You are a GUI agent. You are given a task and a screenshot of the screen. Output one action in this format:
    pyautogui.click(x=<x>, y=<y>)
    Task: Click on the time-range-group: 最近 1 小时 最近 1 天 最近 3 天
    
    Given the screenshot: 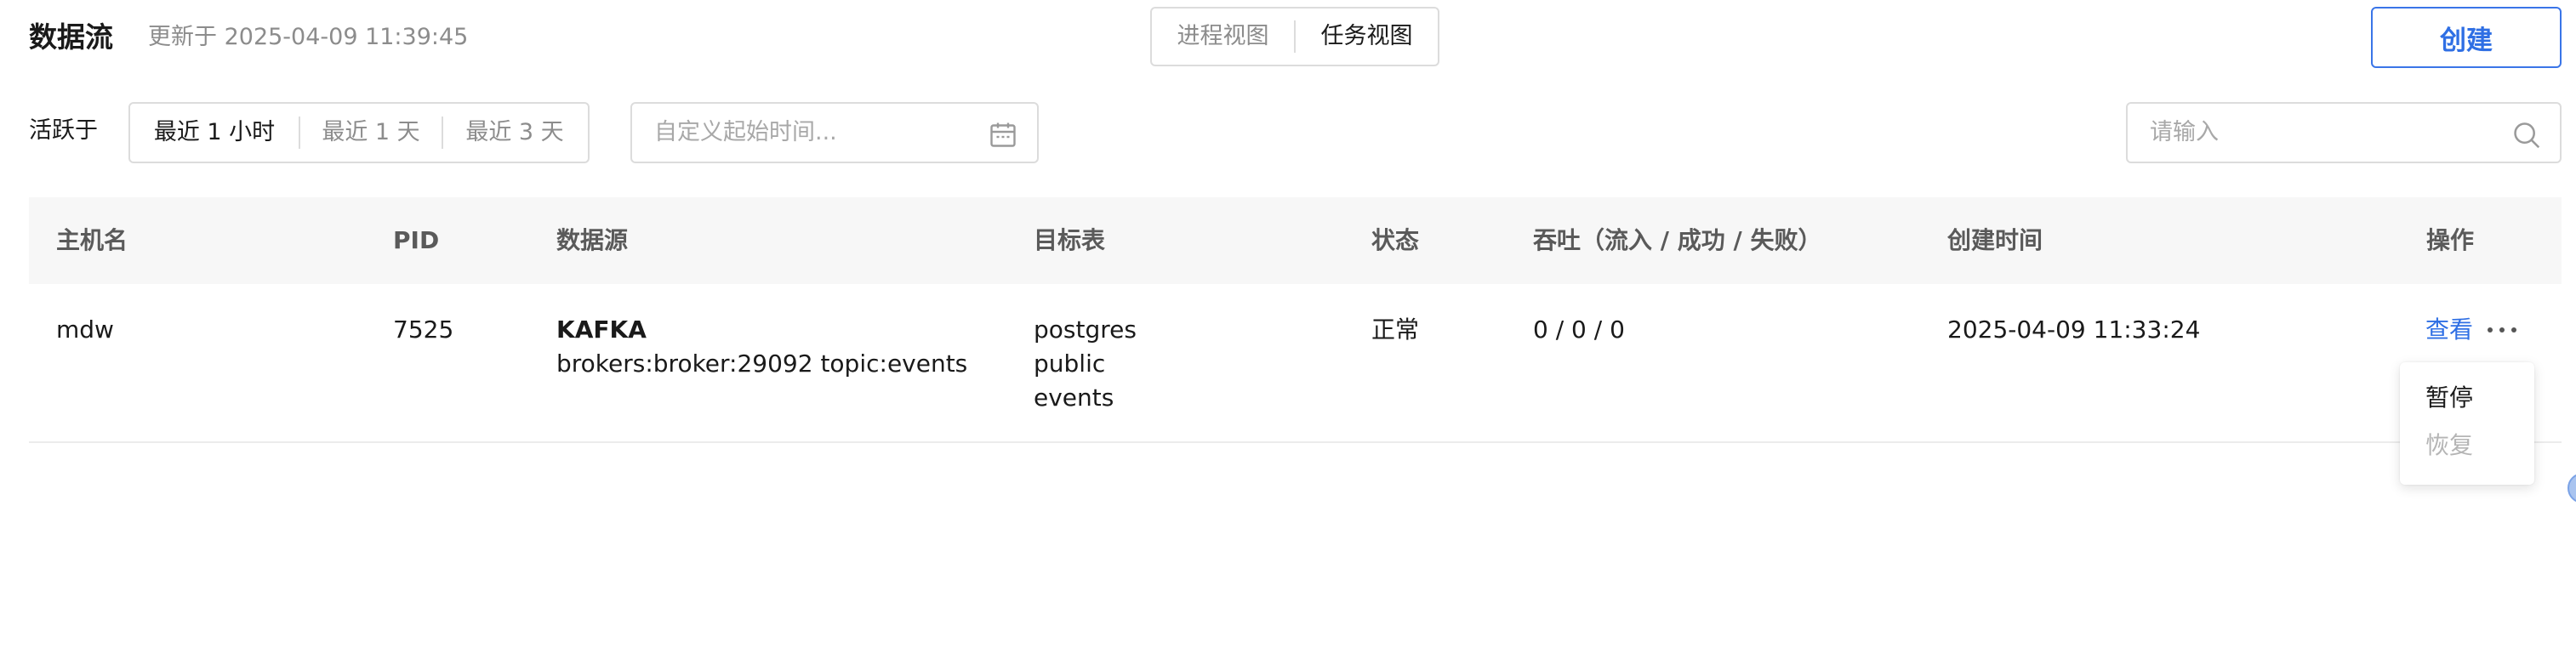 What is the action you would take?
    pyautogui.click(x=359, y=132)
    